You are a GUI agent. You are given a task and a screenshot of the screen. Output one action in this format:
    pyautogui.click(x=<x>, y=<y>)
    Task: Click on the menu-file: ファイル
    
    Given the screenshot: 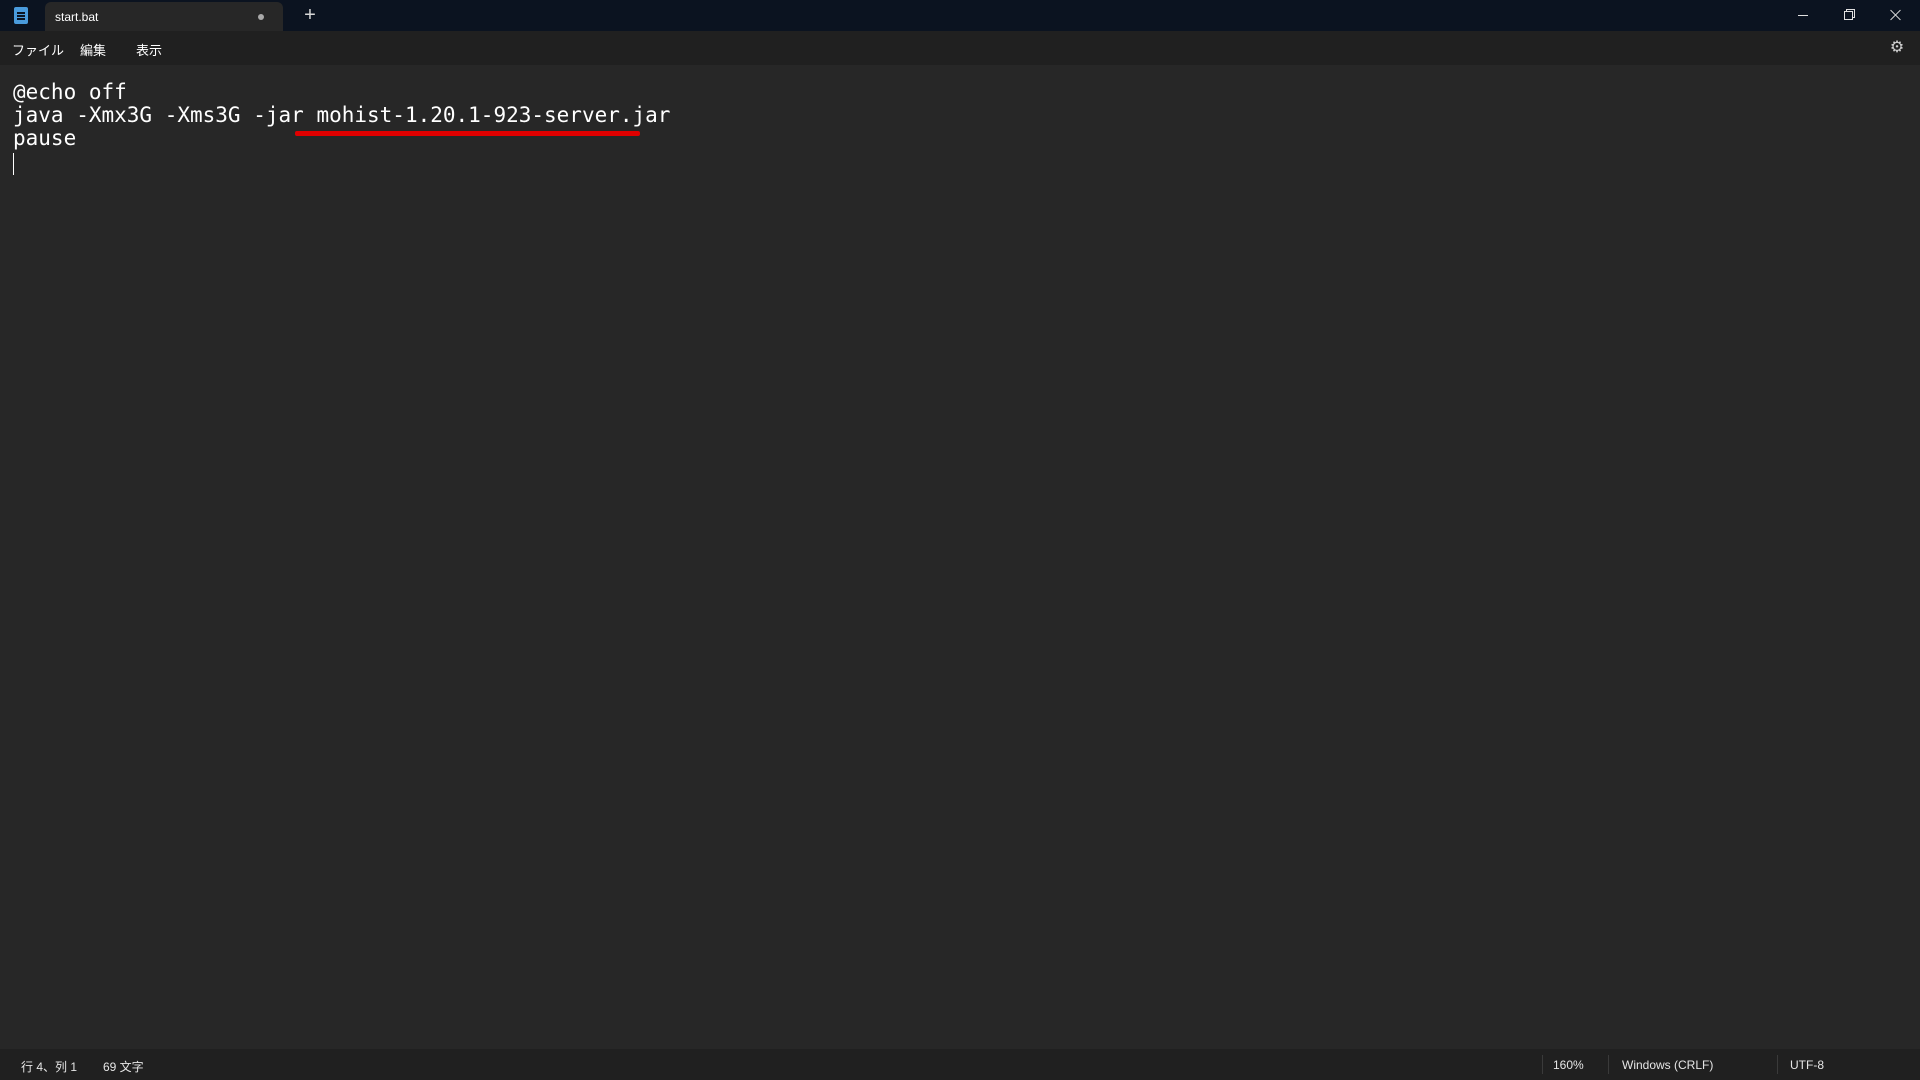 What is the action you would take?
    pyautogui.click(x=38, y=49)
    